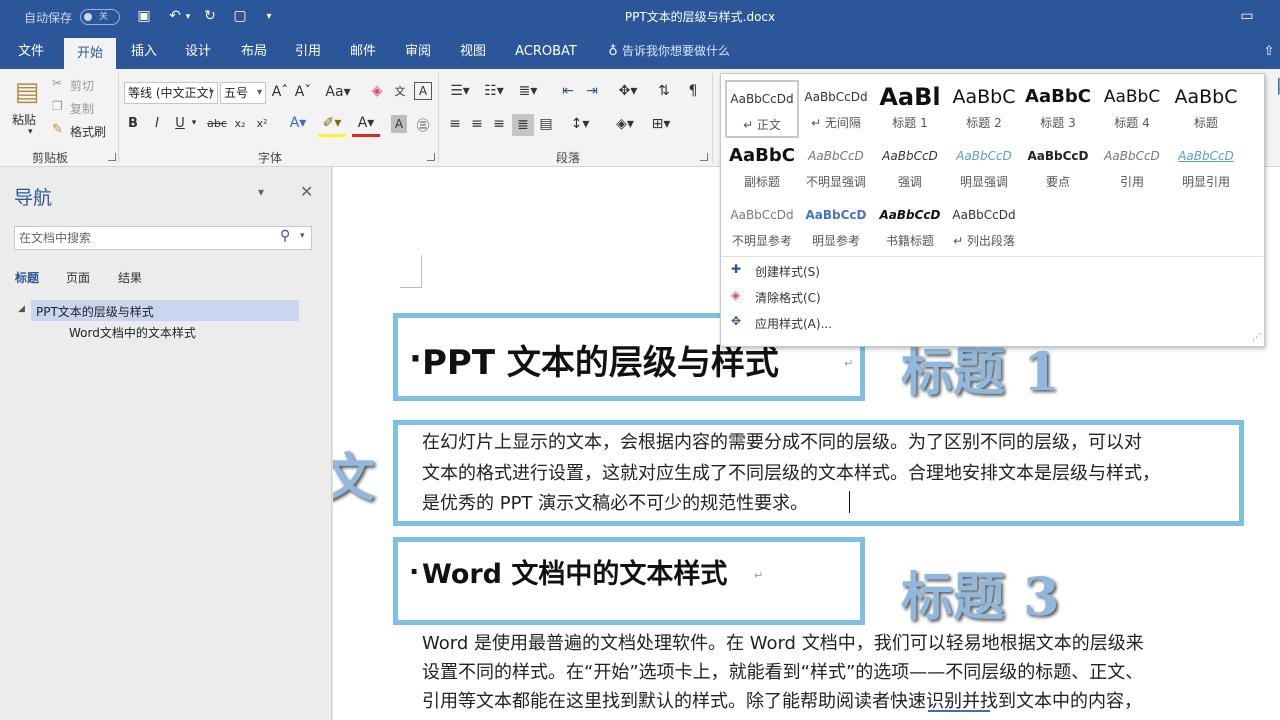  I want to click on style-subtle-reference: AaBbCcDd 不明显参考, so click(762, 227).